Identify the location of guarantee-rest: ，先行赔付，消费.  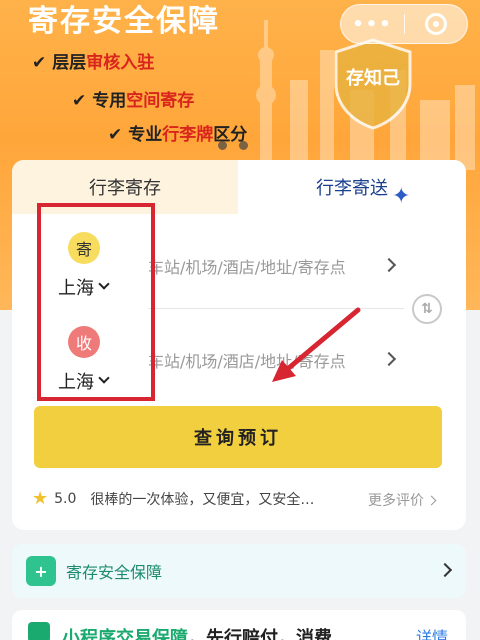
(260, 634).